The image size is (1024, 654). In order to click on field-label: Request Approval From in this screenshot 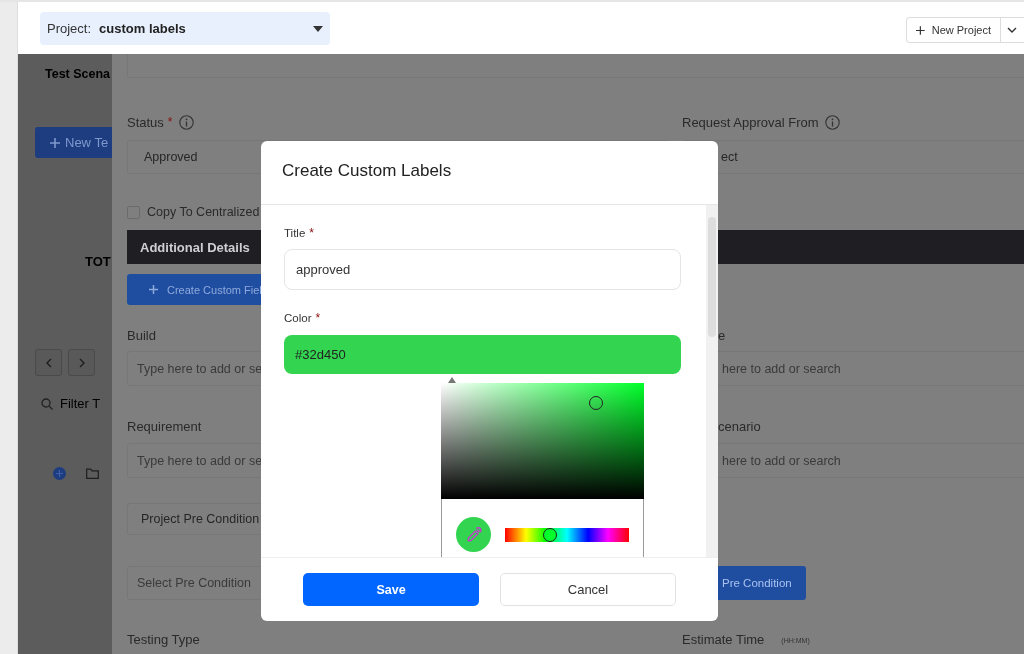, I will do `click(750, 122)`.